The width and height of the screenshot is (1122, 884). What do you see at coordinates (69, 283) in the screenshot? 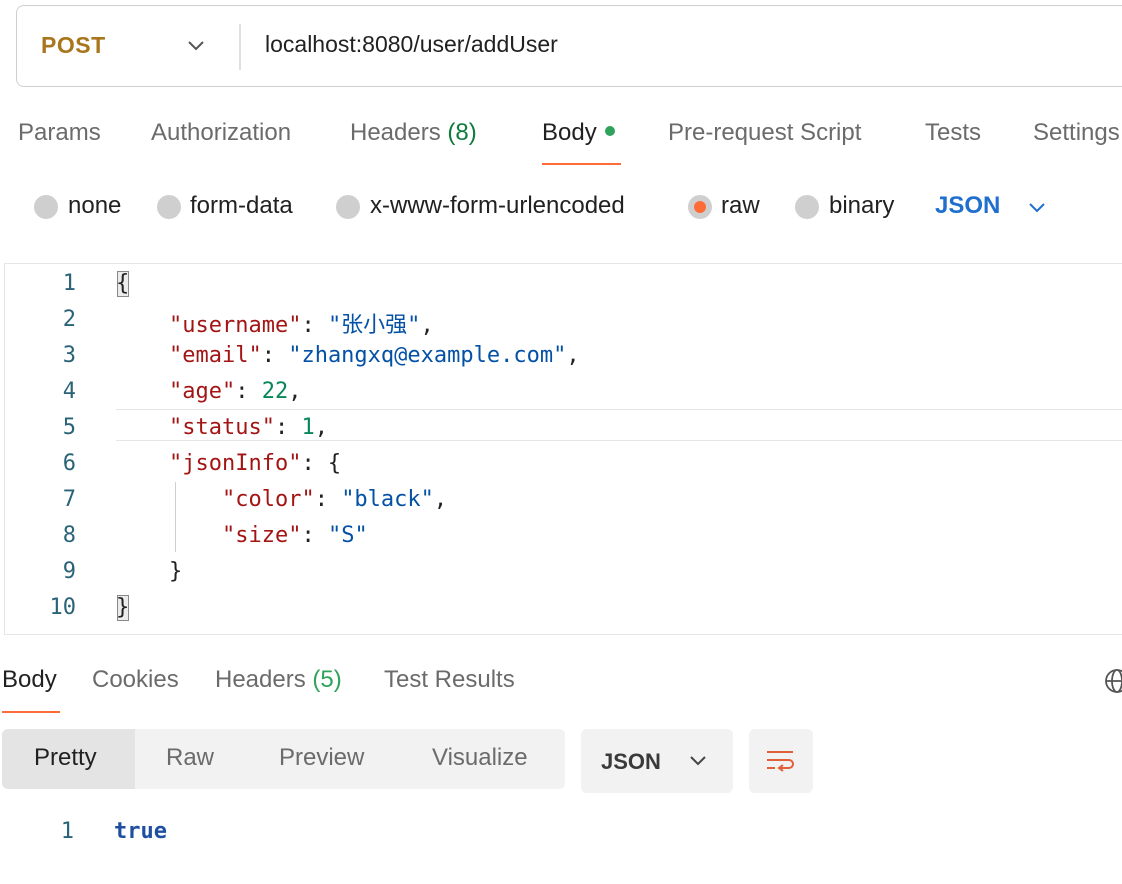
I see `line-number: 1` at bounding box center [69, 283].